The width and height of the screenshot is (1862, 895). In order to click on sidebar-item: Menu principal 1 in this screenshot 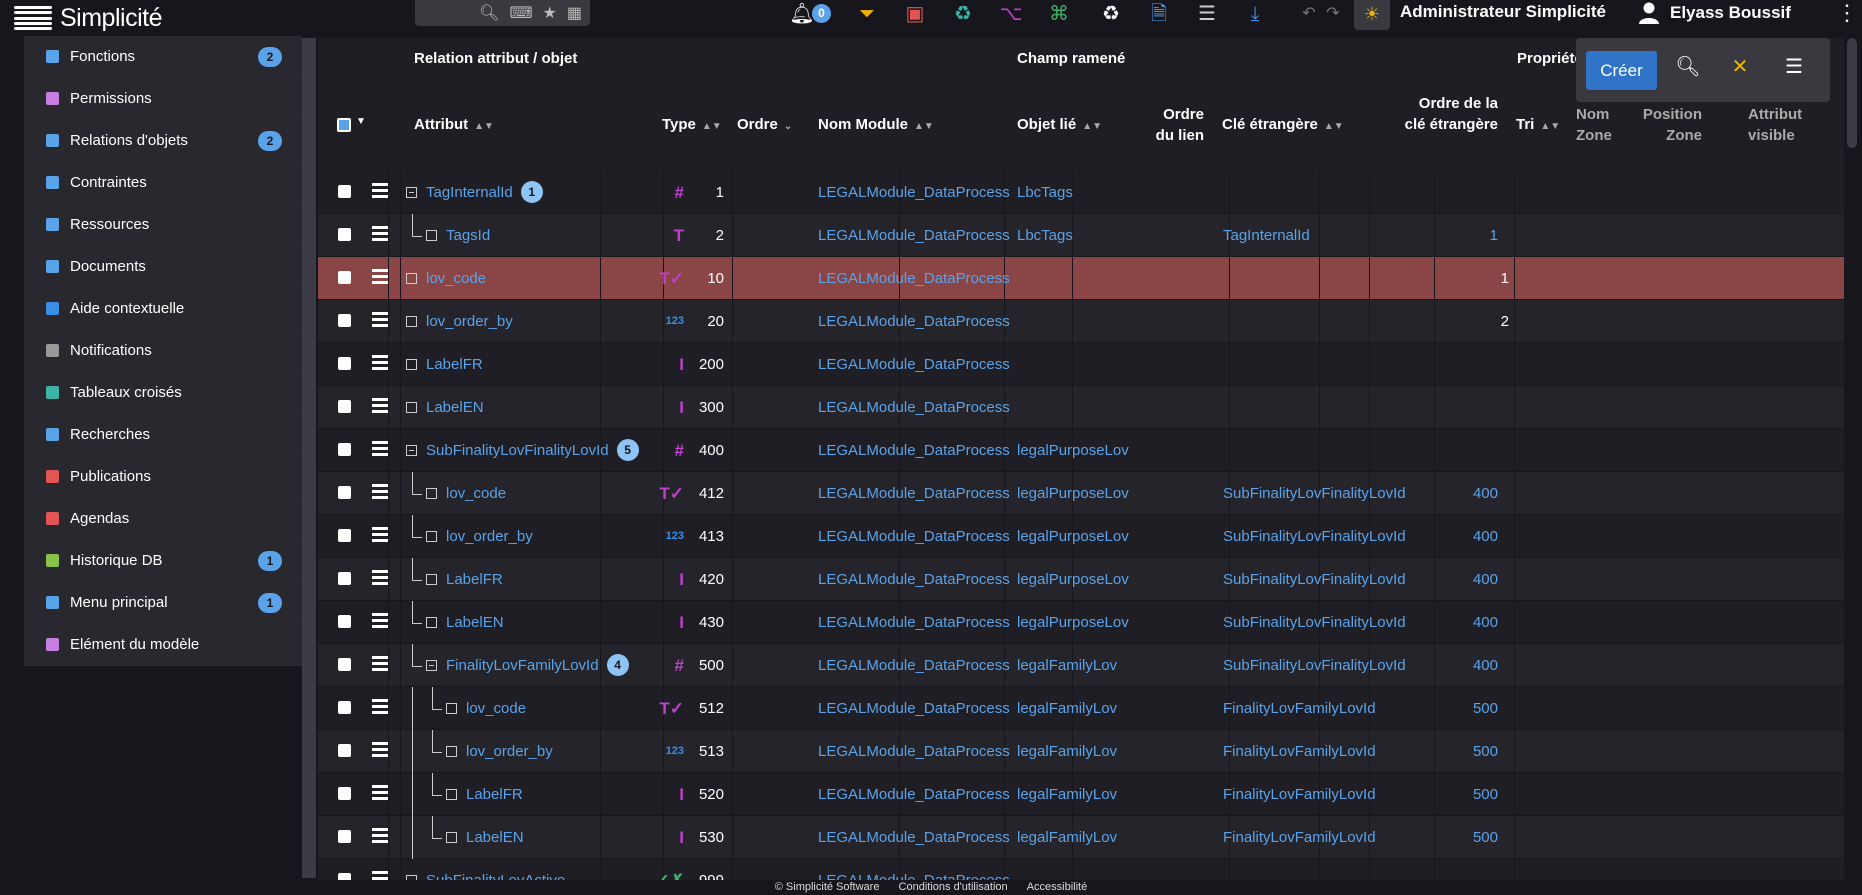, I will do `click(163, 603)`.